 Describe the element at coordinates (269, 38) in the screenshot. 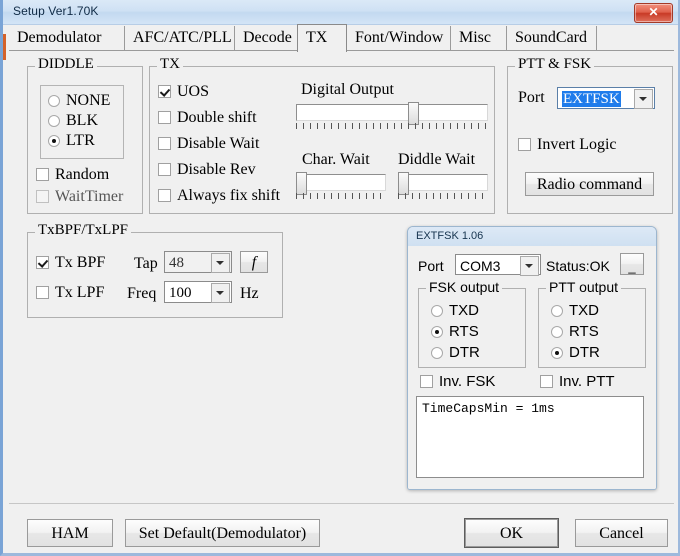

I see `tab-decode: Decode` at that location.